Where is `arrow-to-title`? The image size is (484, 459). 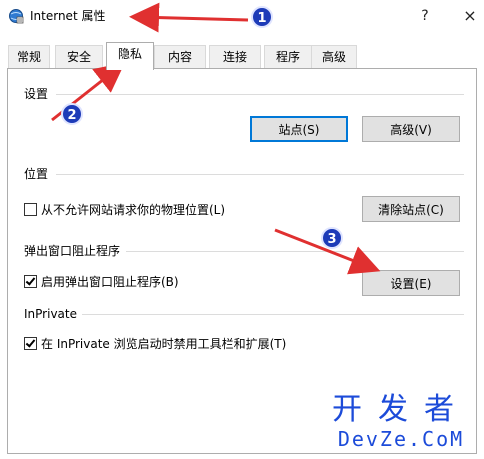 arrow-to-title is located at coordinates (189, 17).